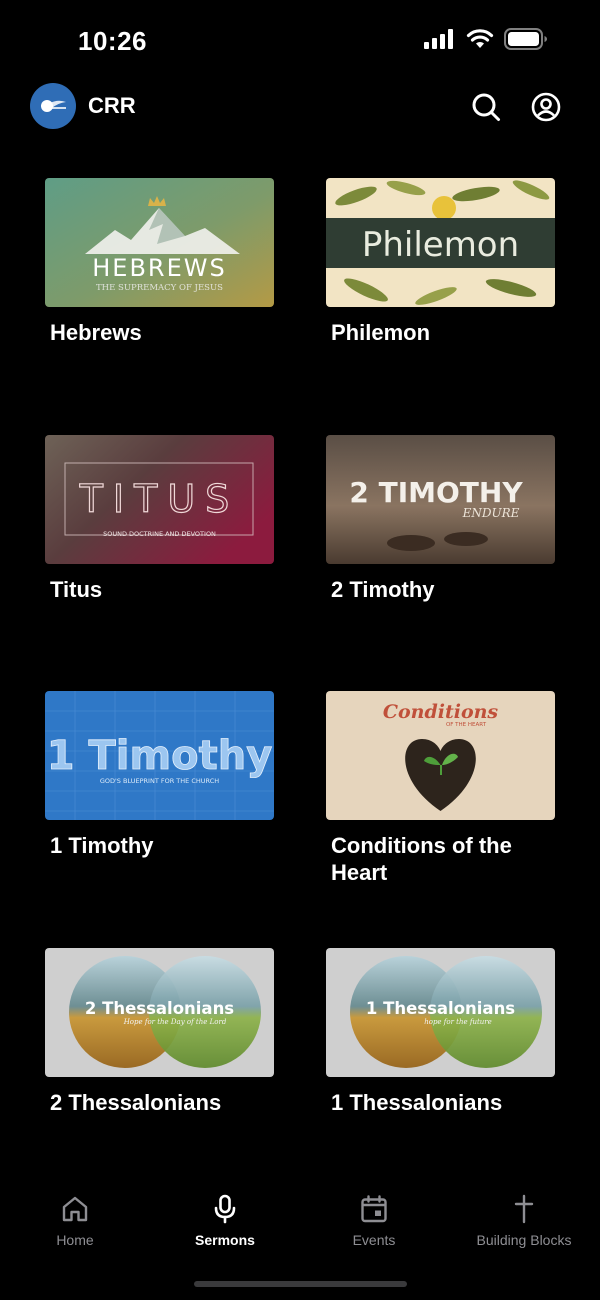 The image size is (600, 1300). Describe the element at coordinates (159, 534) in the screenshot. I see `art-subtitle: SOUND DOCTRINE AND DEVOTION` at that location.